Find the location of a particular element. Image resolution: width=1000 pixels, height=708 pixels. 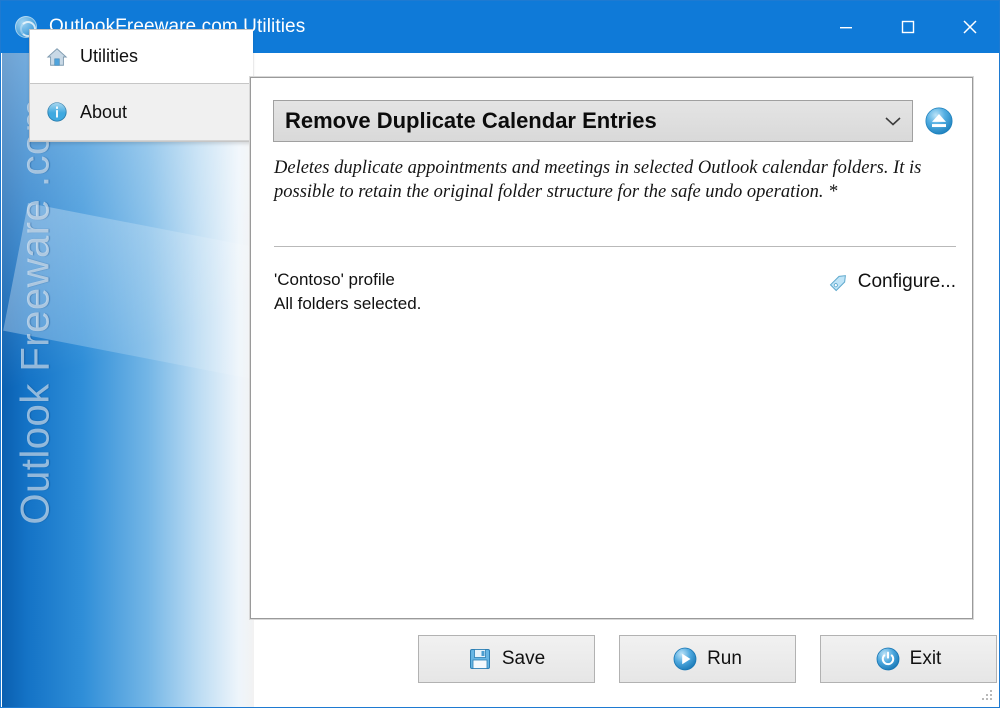

tag-icon is located at coordinates (837, 283).